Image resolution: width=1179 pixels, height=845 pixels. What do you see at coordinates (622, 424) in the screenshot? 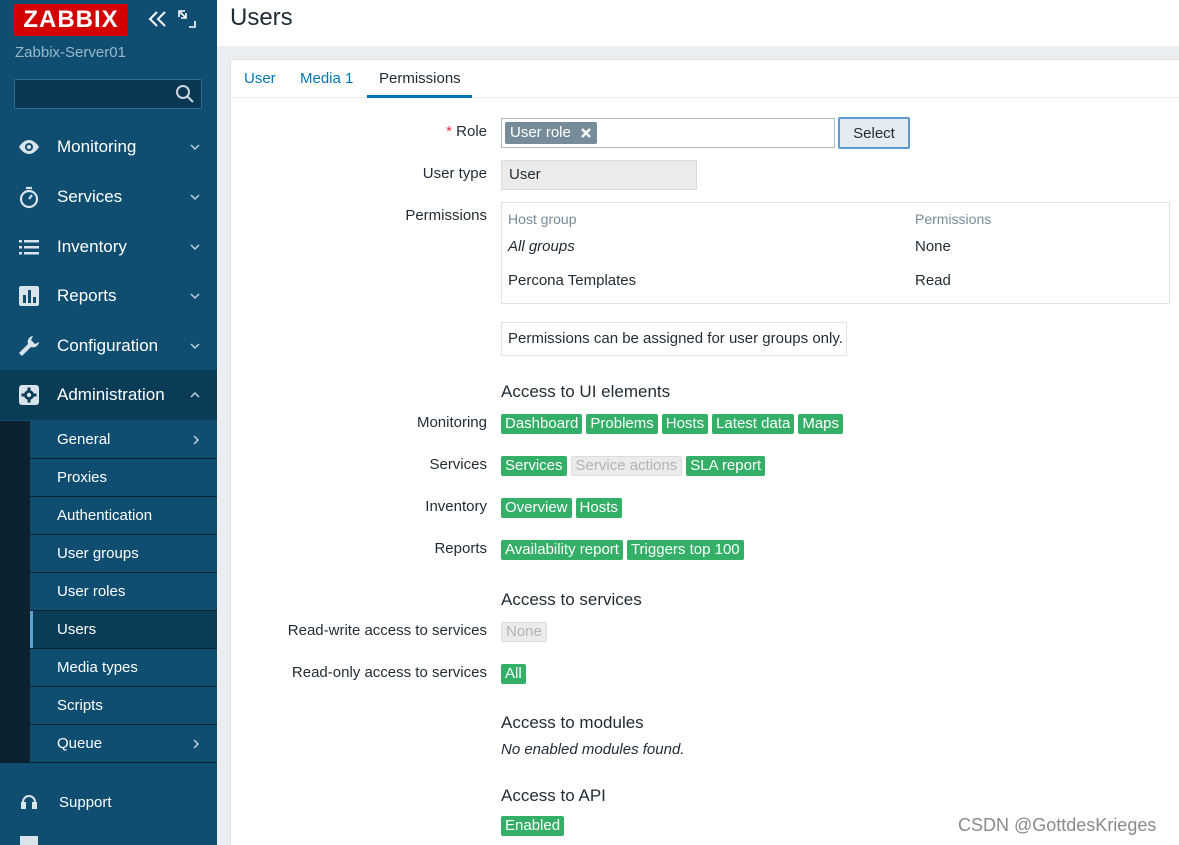
I see `ui-badge: Problems` at bounding box center [622, 424].